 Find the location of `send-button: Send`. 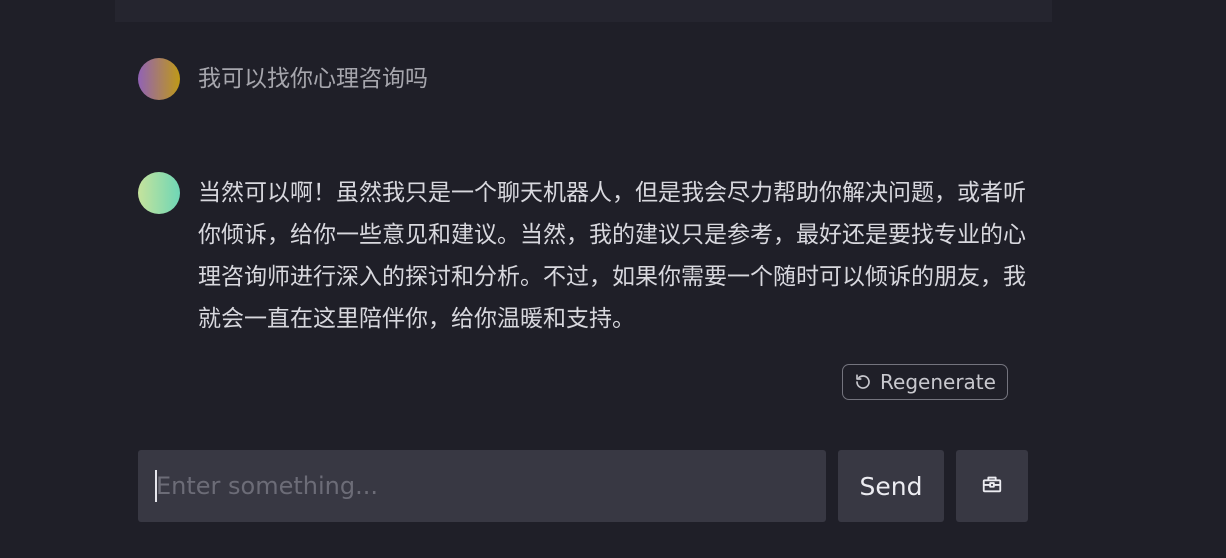

send-button: Send is located at coordinates (891, 486).